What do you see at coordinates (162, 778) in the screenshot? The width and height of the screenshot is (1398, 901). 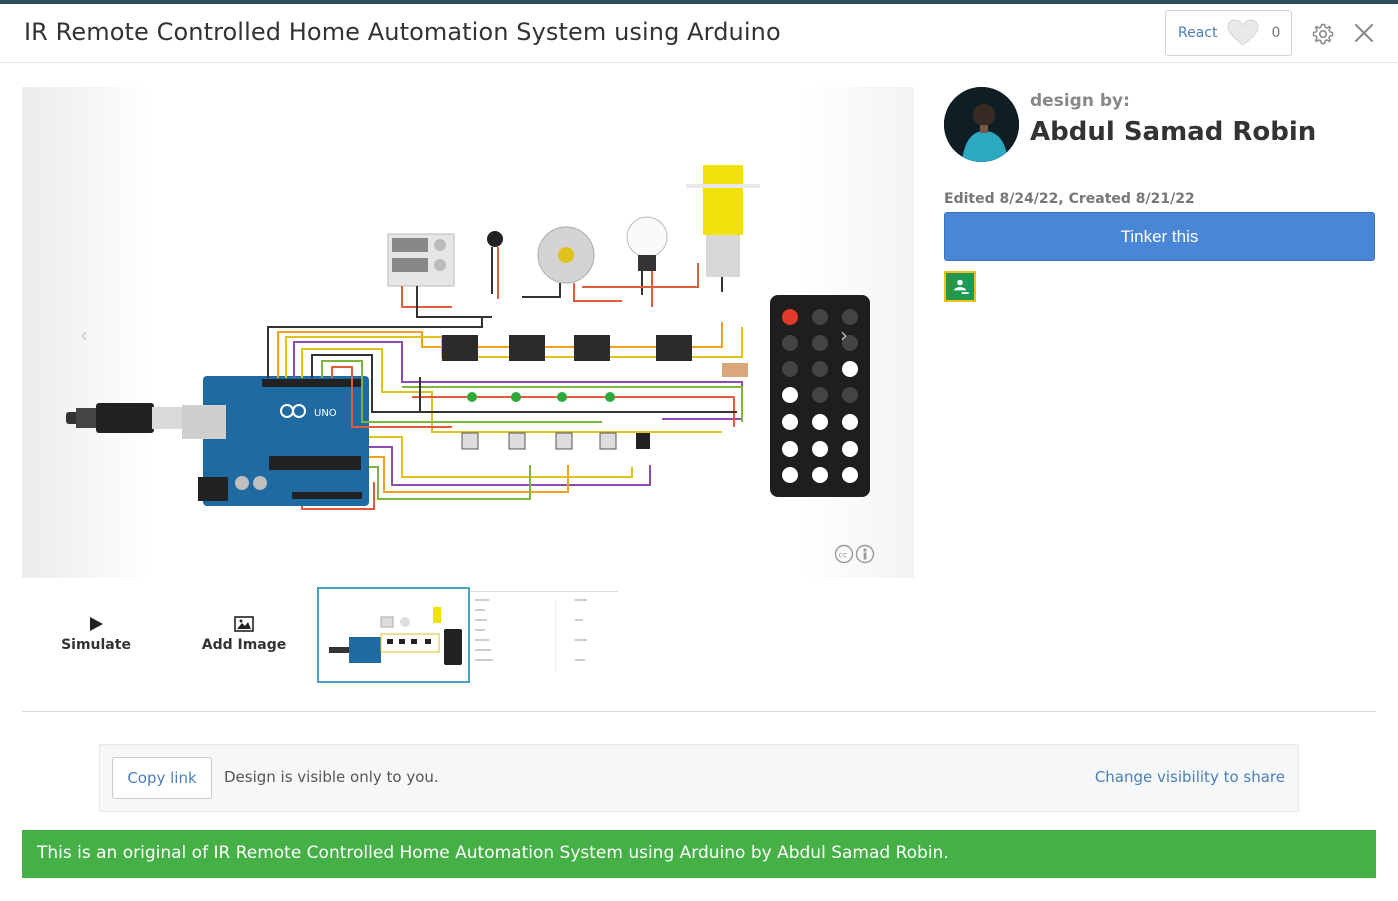 I see `copy-link-button: Copy link` at bounding box center [162, 778].